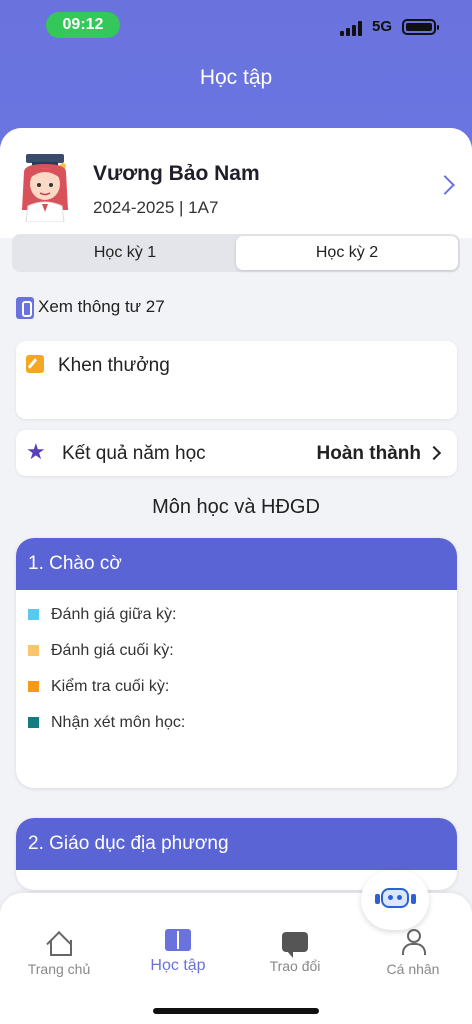  Describe the element at coordinates (295, 945) in the screenshot. I see `chat-icon` at that location.